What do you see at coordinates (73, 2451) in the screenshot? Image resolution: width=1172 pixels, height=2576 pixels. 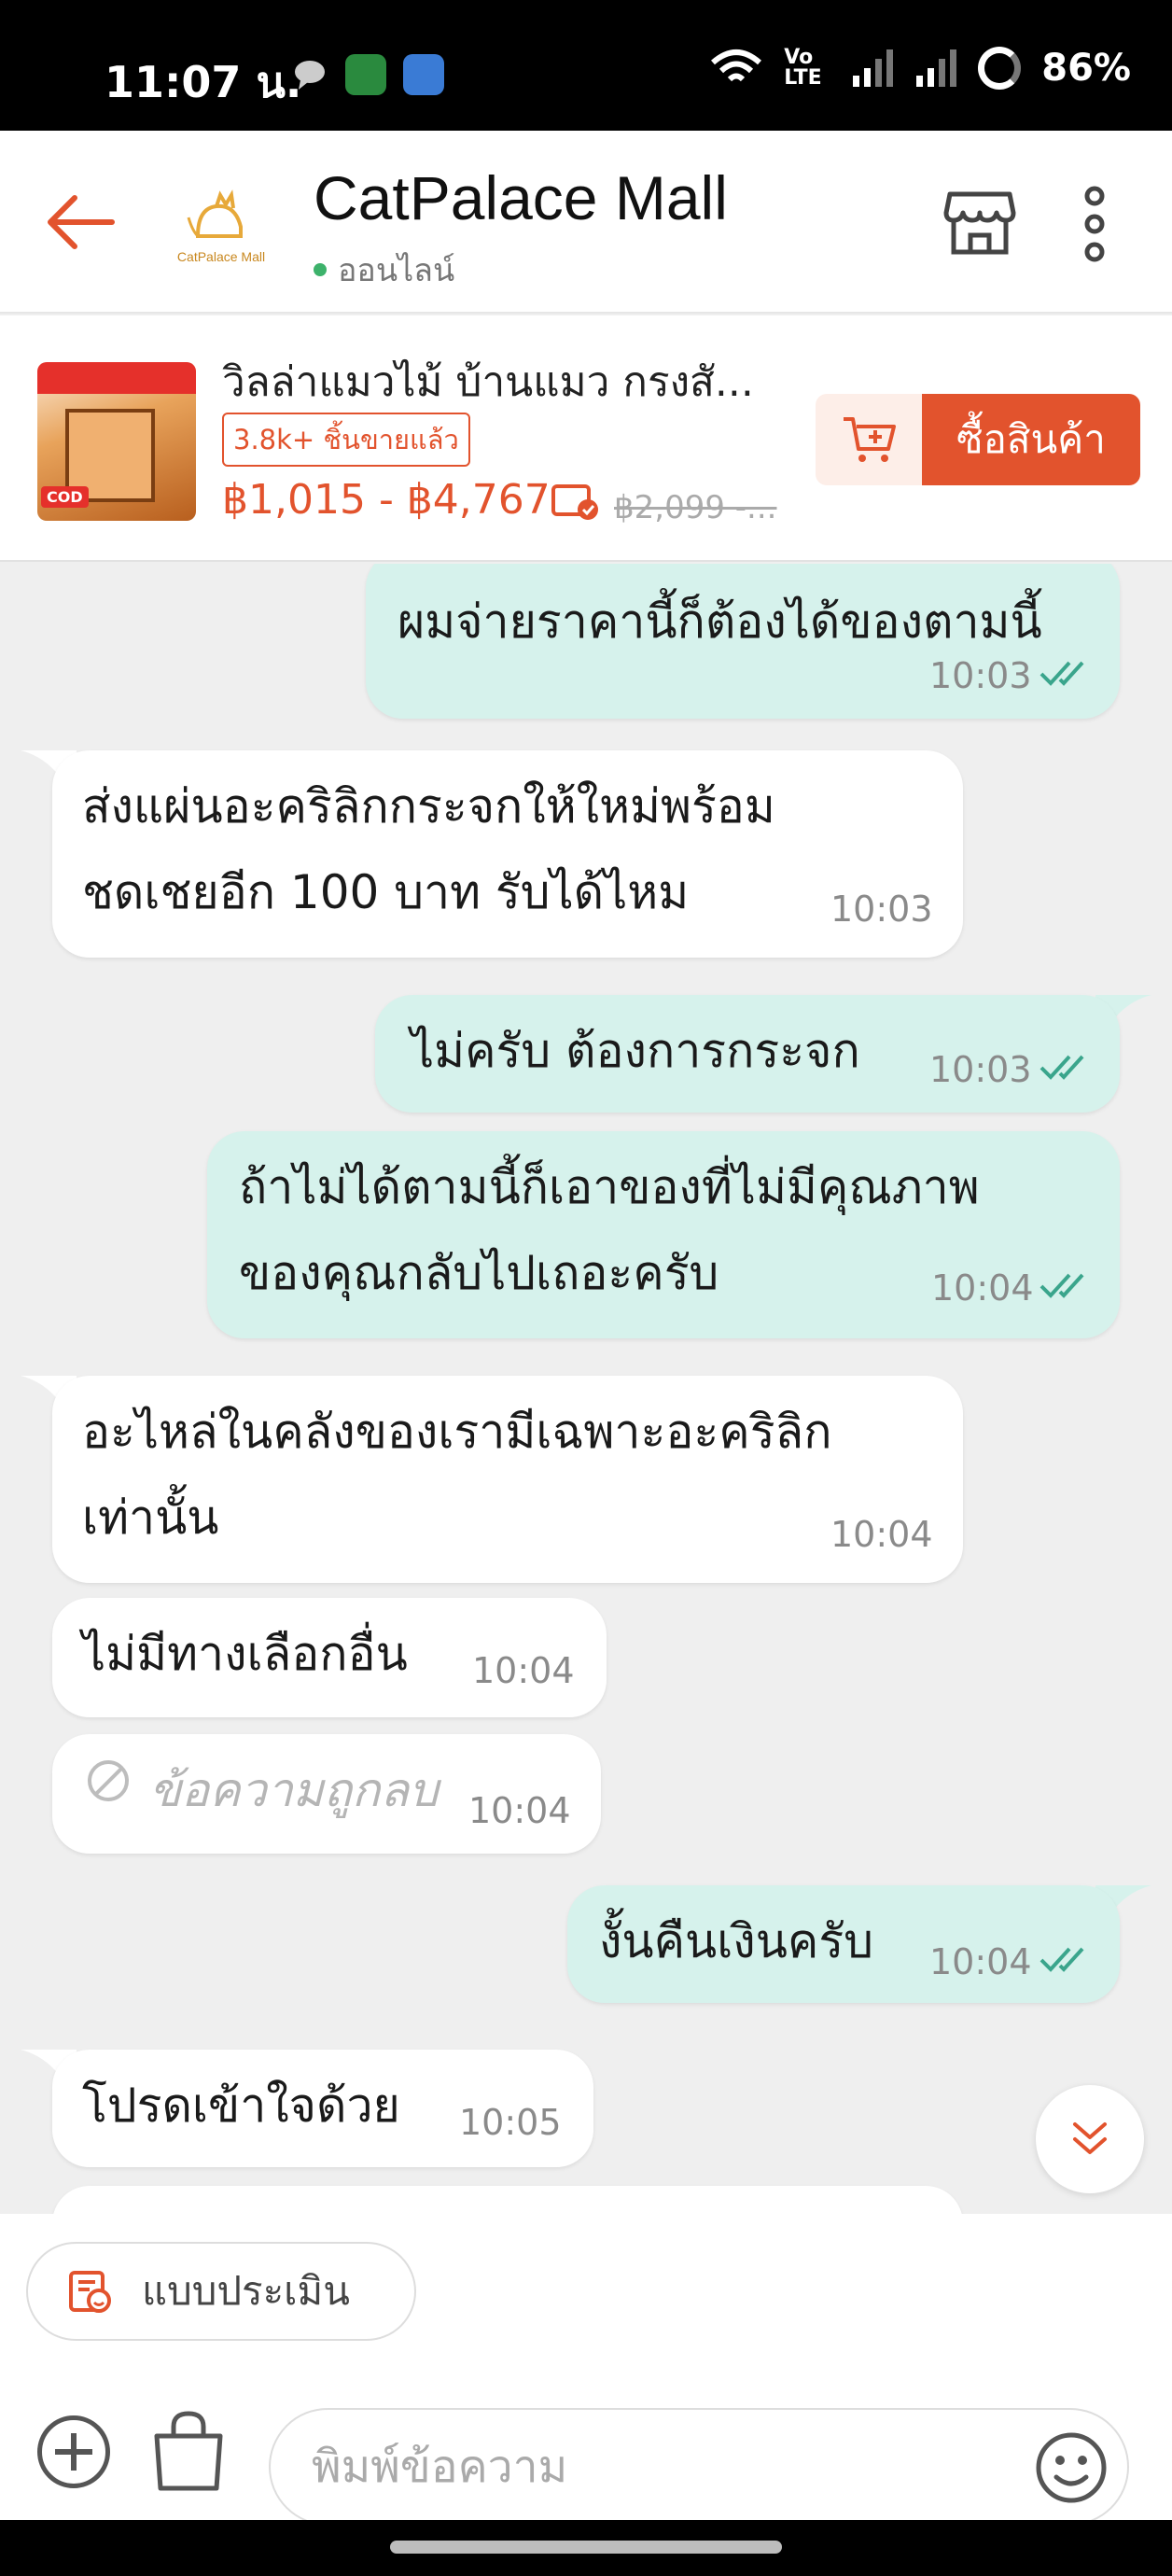 I see `add-icon` at bounding box center [73, 2451].